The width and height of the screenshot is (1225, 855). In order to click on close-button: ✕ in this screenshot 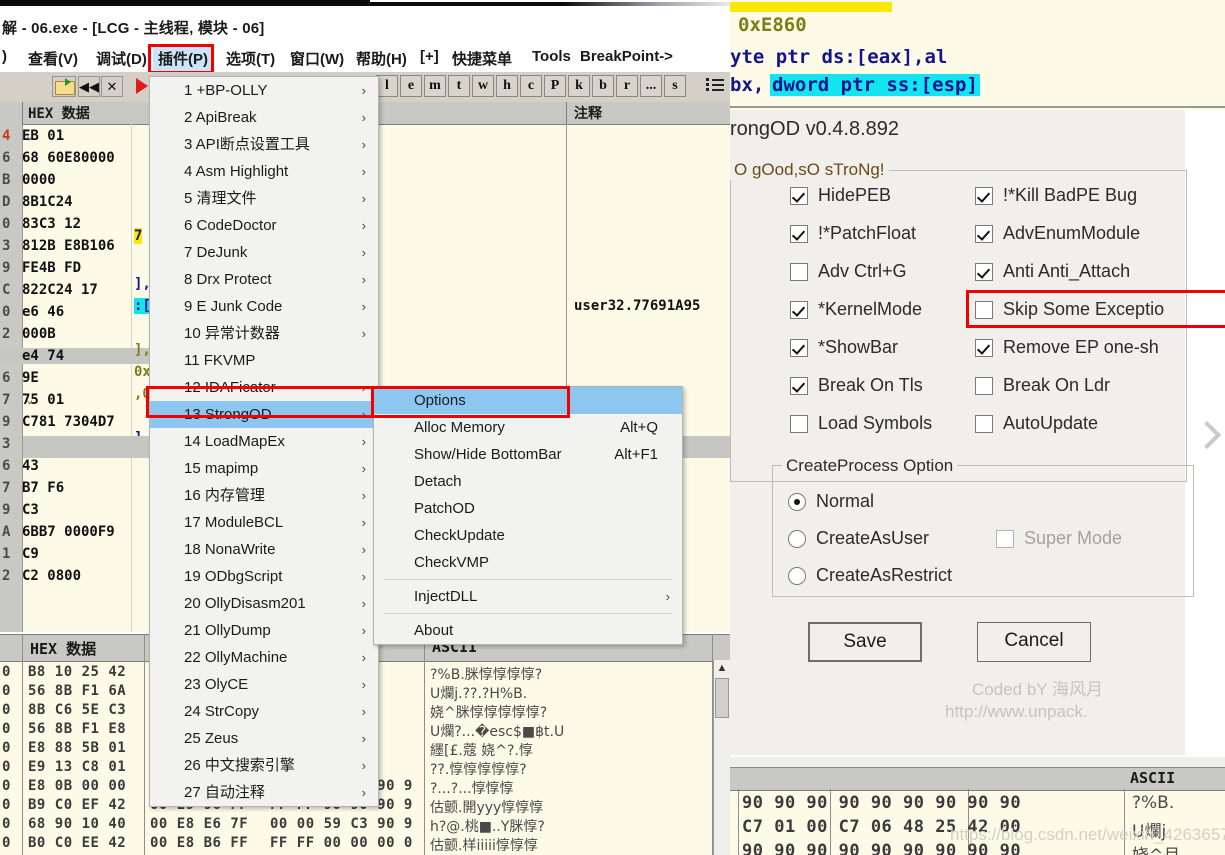, I will do `click(112, 86)`.